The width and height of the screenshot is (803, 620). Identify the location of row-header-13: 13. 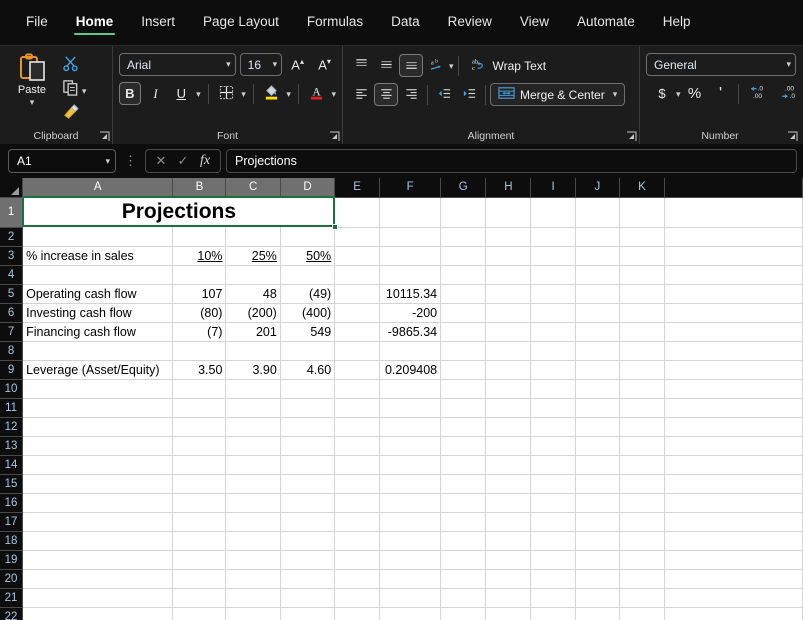
(12, 446).